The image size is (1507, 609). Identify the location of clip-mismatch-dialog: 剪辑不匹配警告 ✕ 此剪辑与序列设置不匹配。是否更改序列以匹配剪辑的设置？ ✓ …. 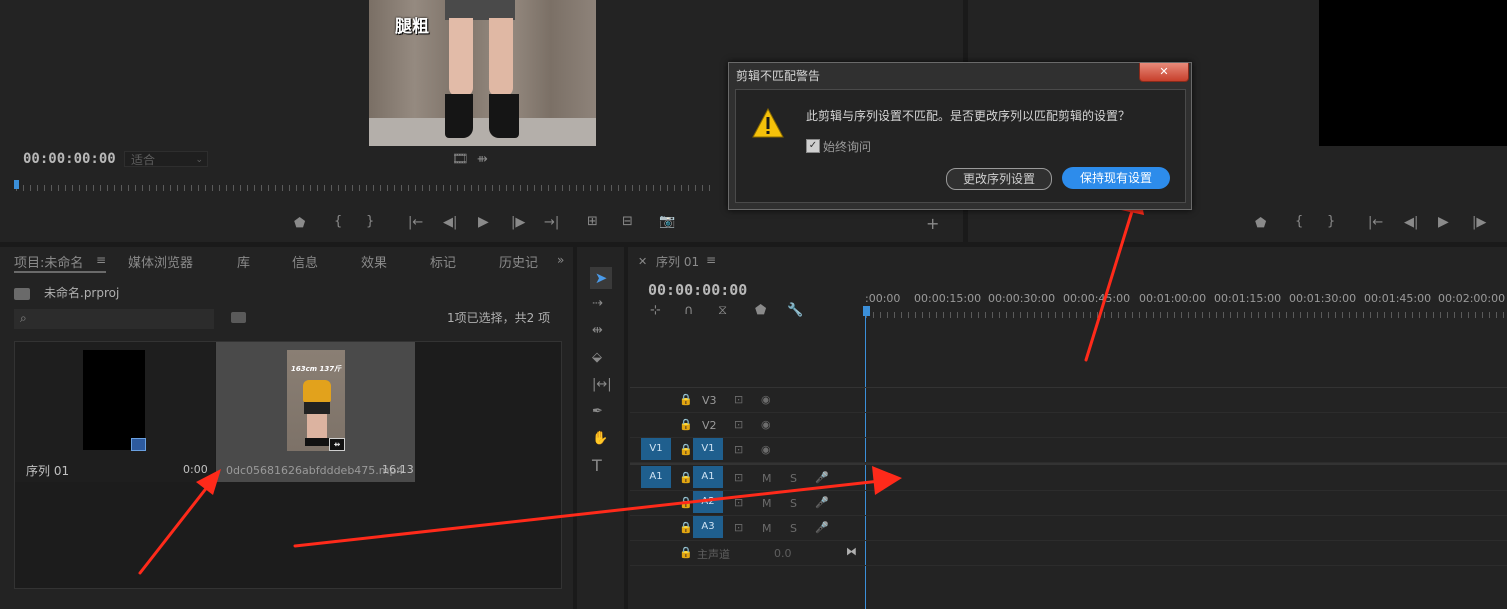
(960, 136).